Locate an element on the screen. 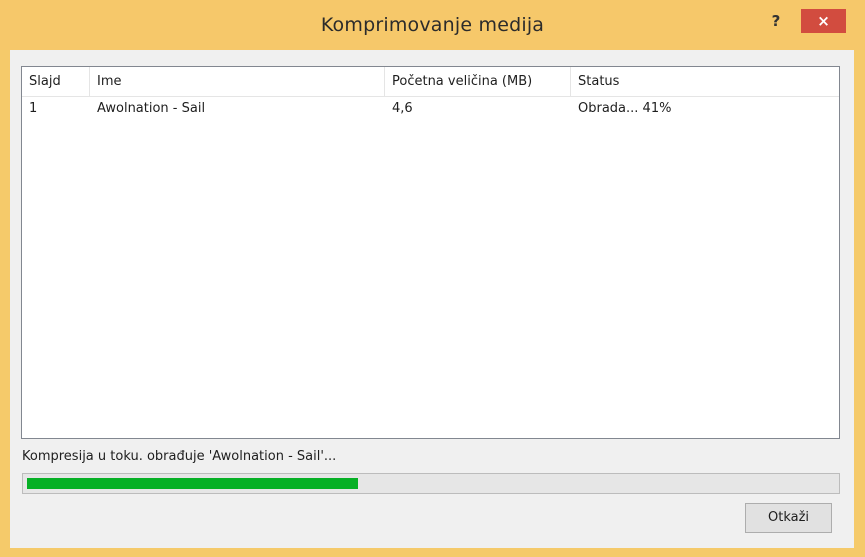  cell-name: Awolnation - Sail is located at coordinates (151, 108).